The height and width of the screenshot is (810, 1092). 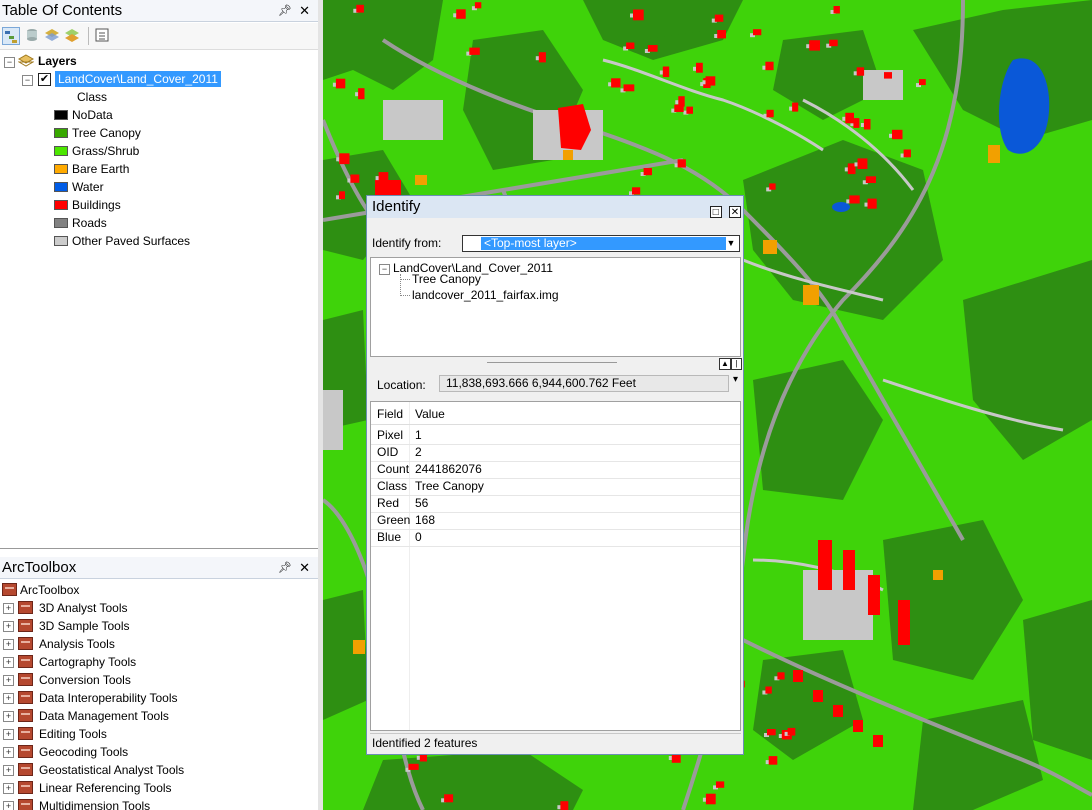 I want to click on value-header: Value, so click(x=430, y=414).